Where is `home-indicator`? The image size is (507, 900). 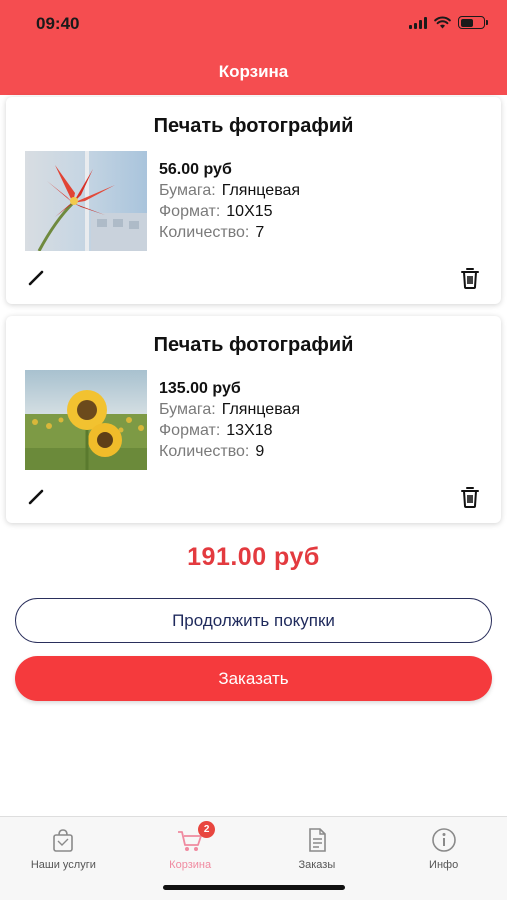
home-indicator is located at coordinates (254, 887).